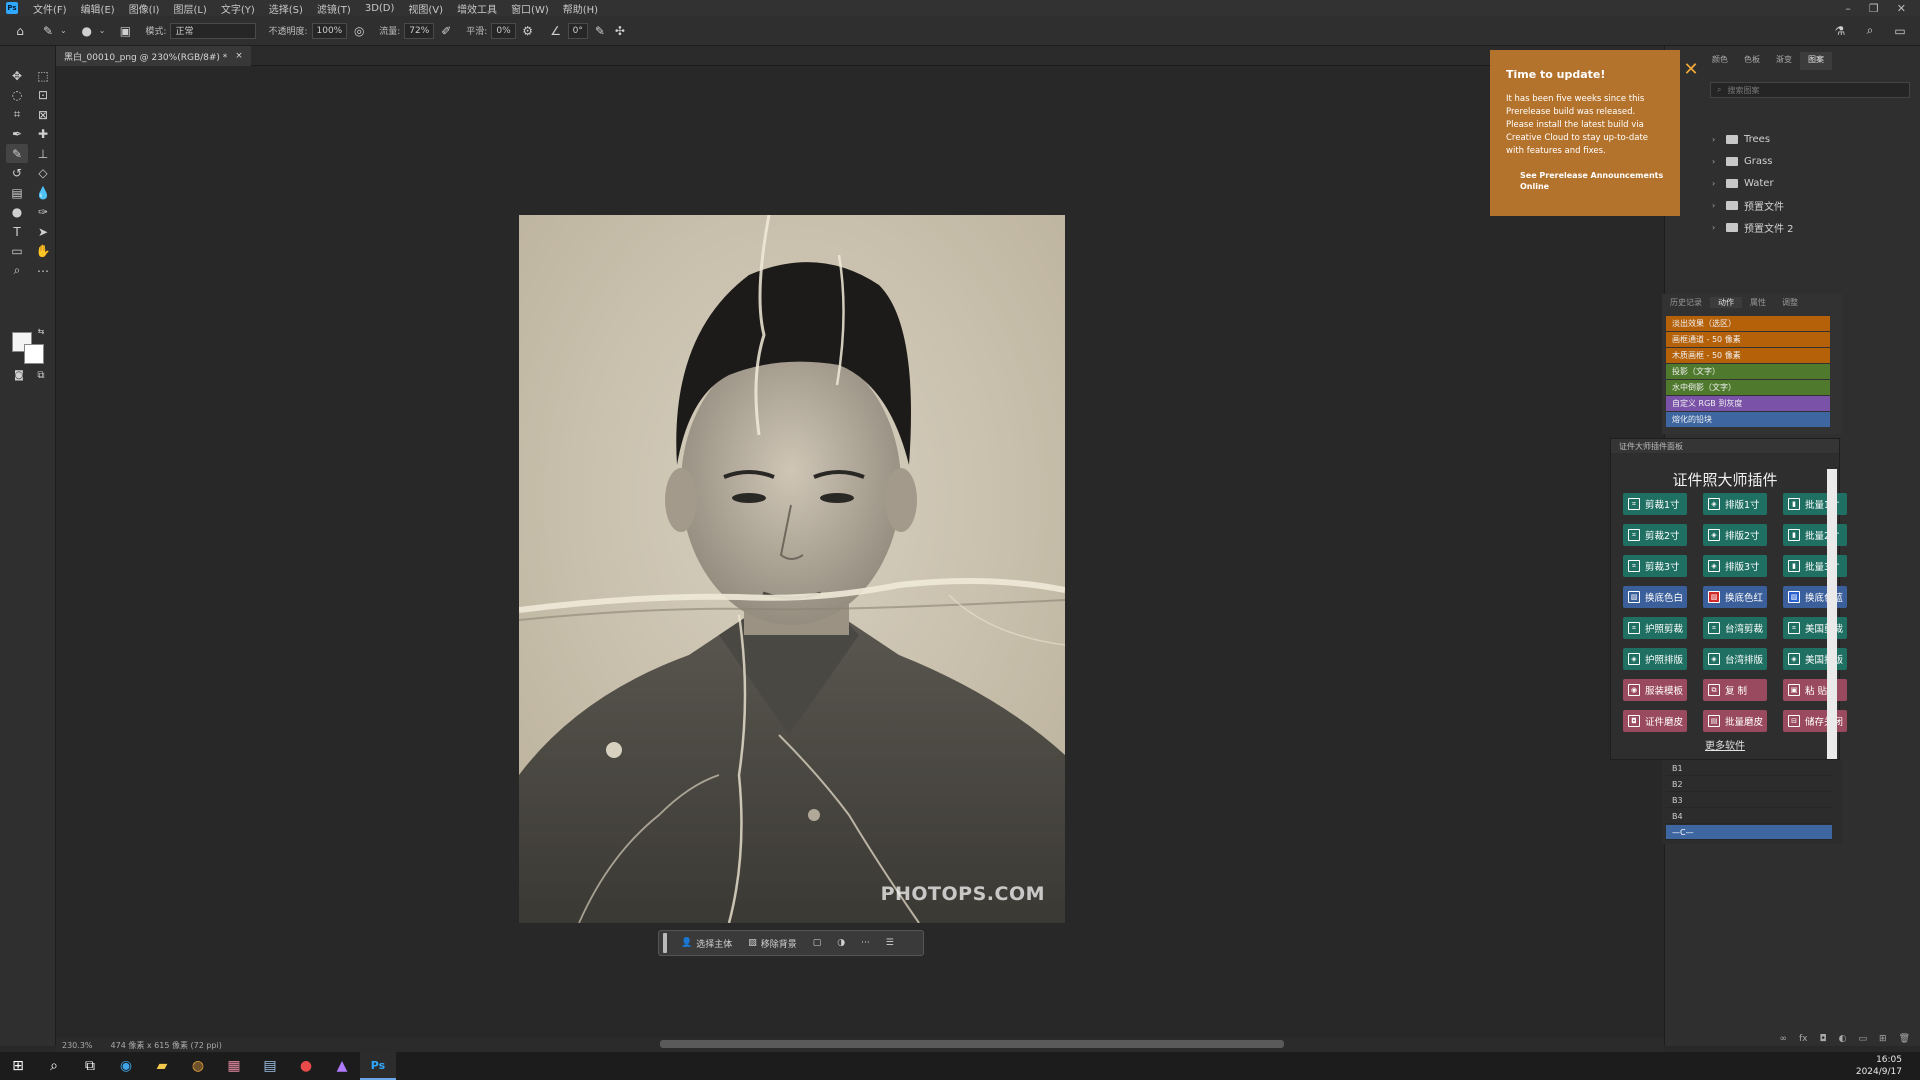 This screenshot has height=1080, width=1920. I want to click on plugin-button: ▮ 批量1寸, so click(1815, 504).